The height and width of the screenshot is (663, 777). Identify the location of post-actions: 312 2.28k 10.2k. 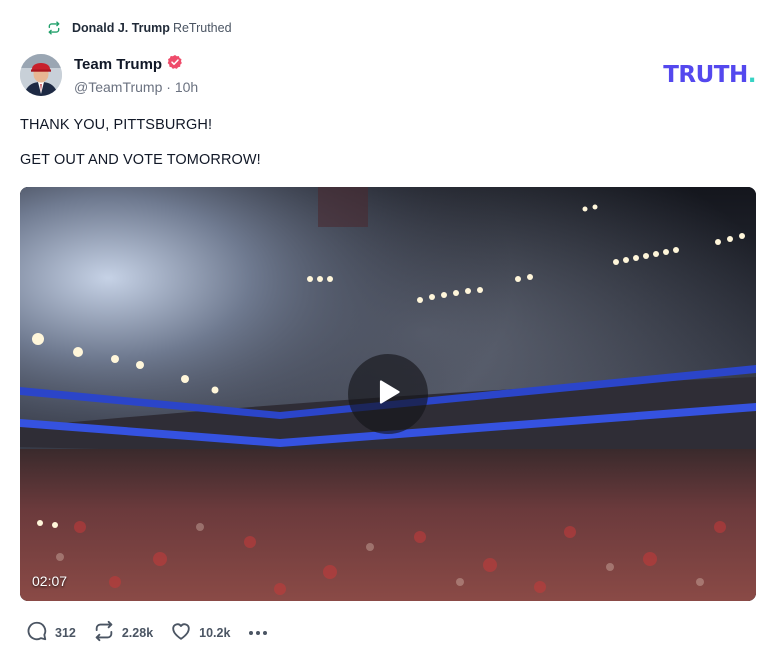
(147, 633).